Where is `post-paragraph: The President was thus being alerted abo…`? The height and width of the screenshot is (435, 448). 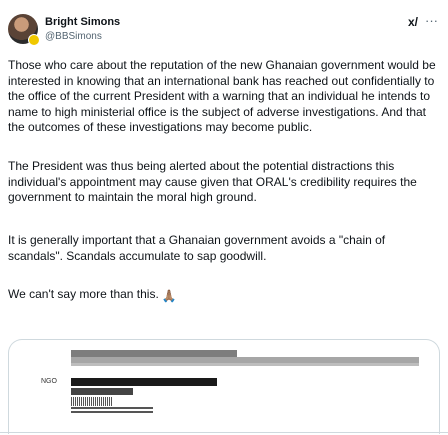 post-paragraph: The President was thus being alerted abo… is located at coordinates (212, 181).